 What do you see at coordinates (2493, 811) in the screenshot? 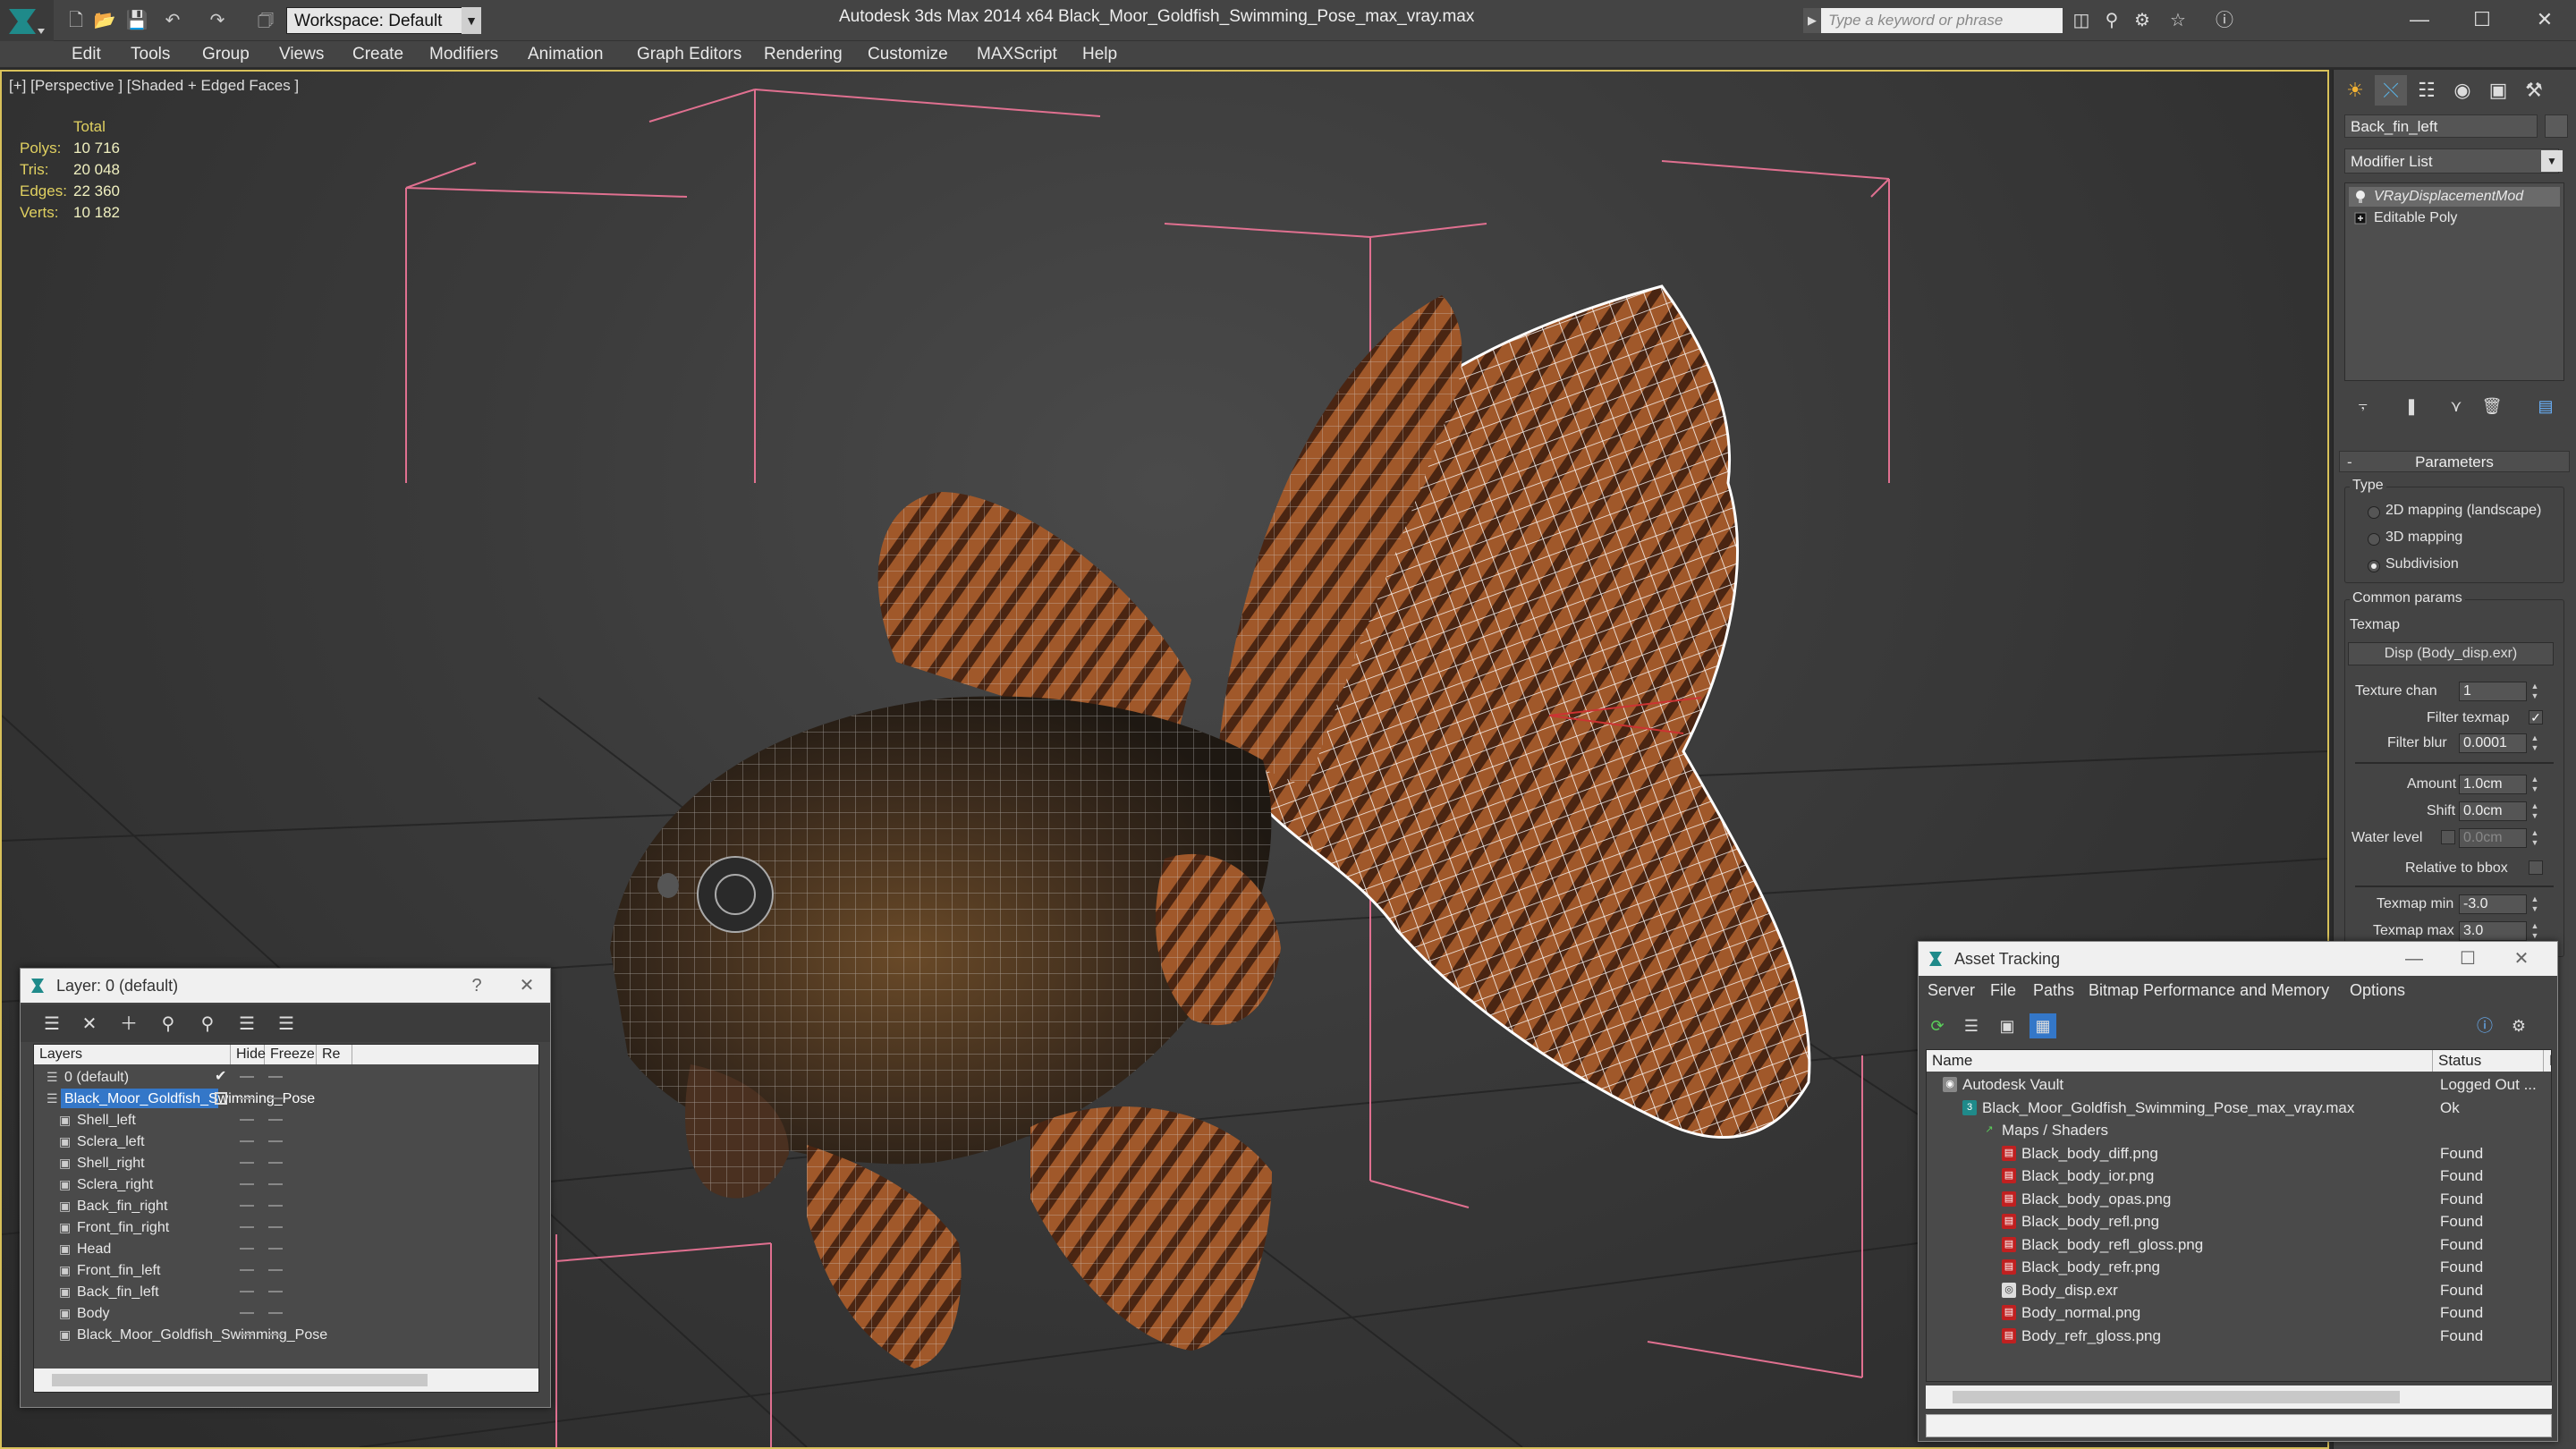
I see `shift-field: 0.0cm` at bounding box center [2493, 811].